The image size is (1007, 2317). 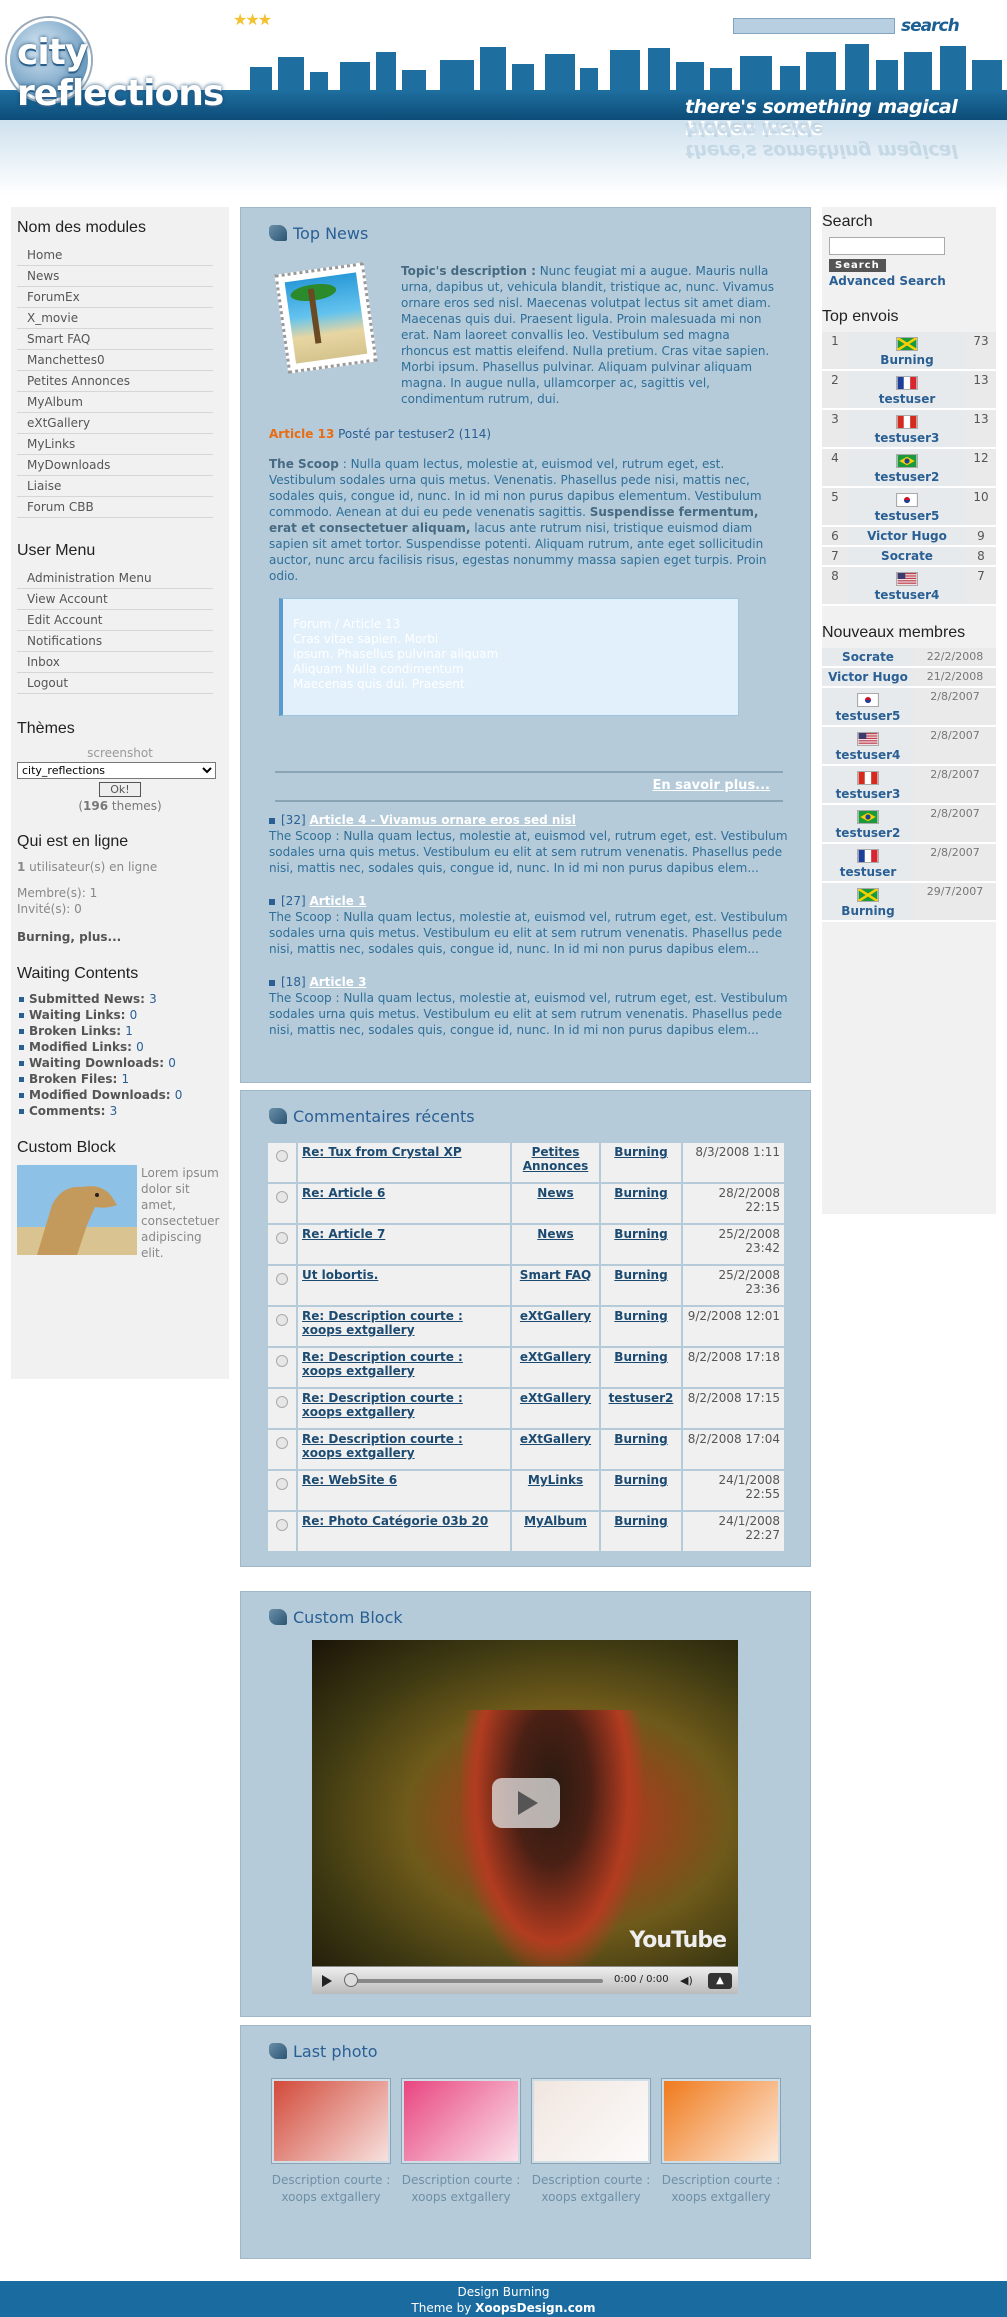 What do you see at coordinates (555, 1234) in the screenshot?
I see `comment-category: News` at bounding box center [555, 1234].